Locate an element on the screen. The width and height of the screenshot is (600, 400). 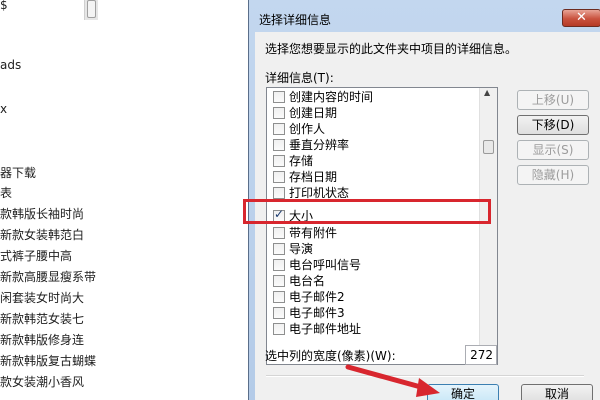
detail-label: 创作人 is located at coordinates (307, 129).